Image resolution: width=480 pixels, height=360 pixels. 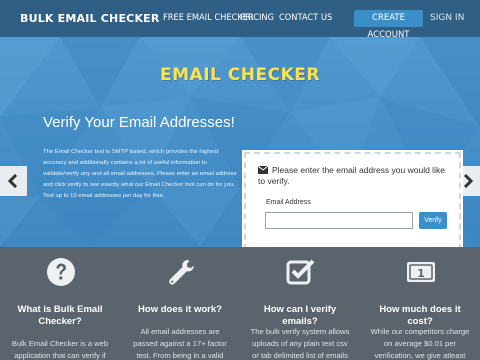 What do you see at coordinates (61, 272) in the screenshot?
I see `question-icon` at bounding box center [61, 272].